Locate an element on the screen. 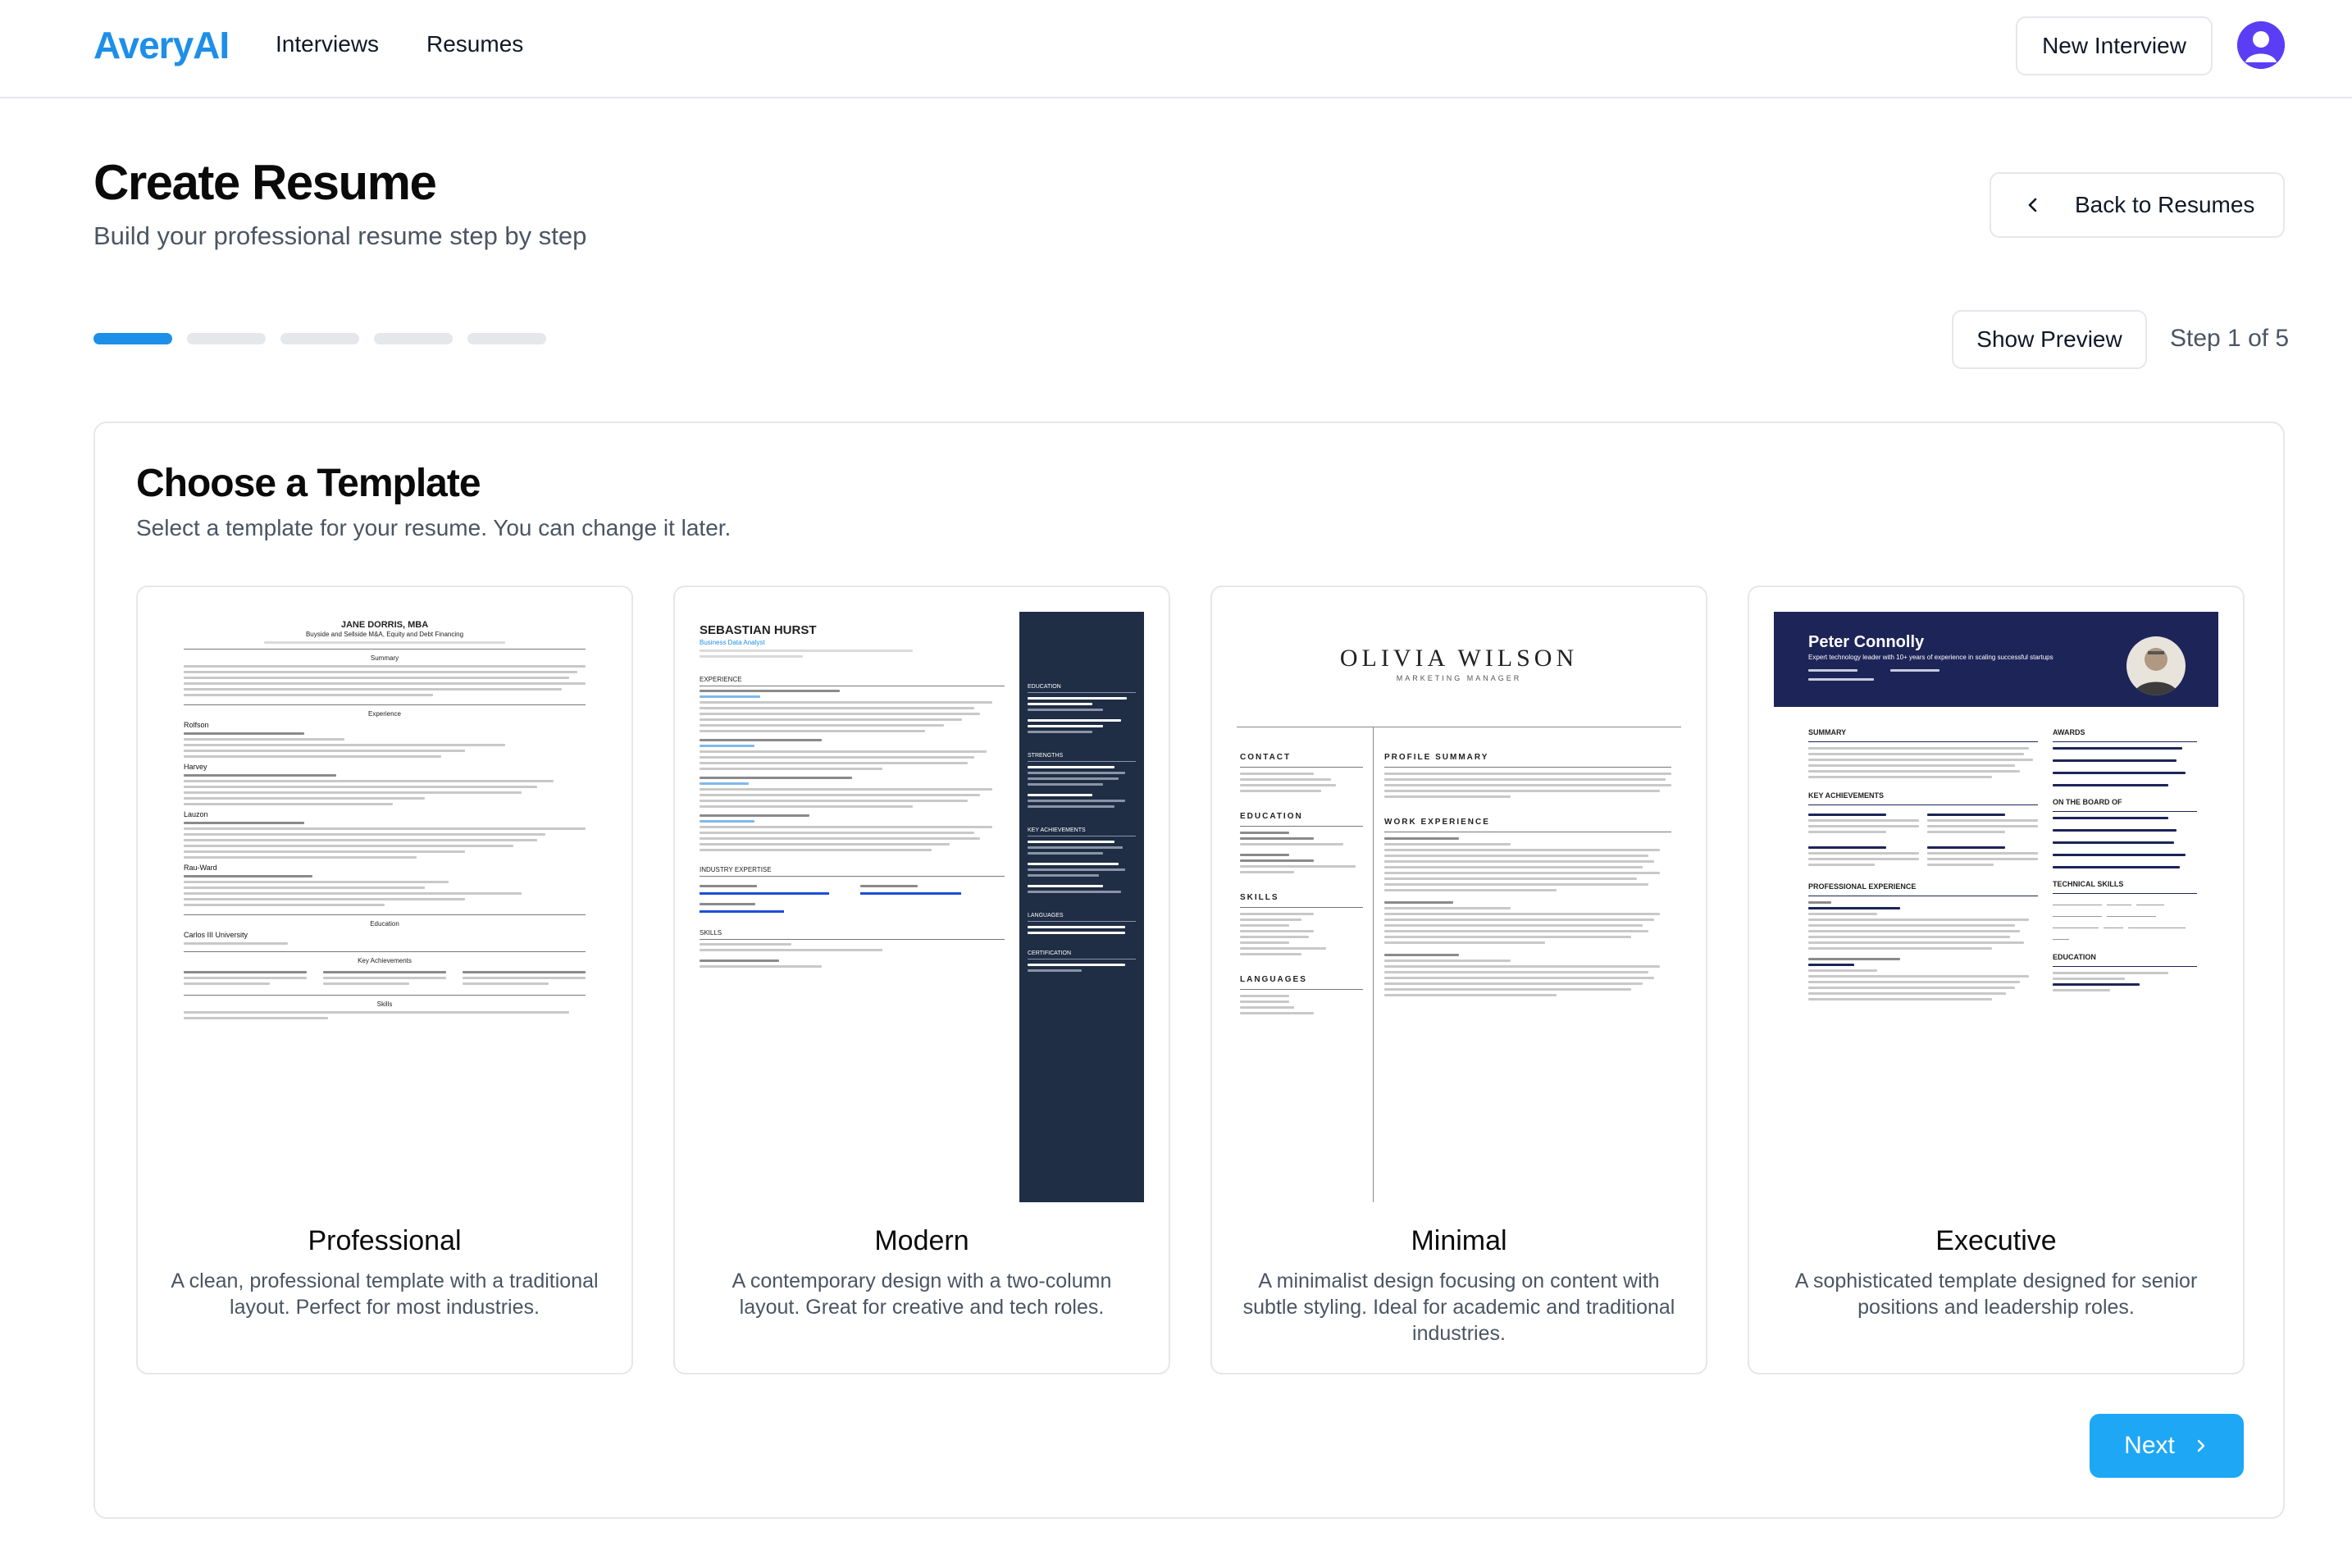 This screenshot has height=1568, width=2352. preview-section: Experience is located at coordinates (384, 714).